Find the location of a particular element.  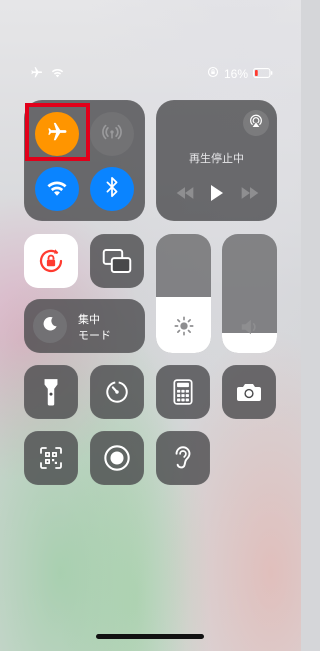

cellular-antenna-icon is located at coordinates (112, 134).